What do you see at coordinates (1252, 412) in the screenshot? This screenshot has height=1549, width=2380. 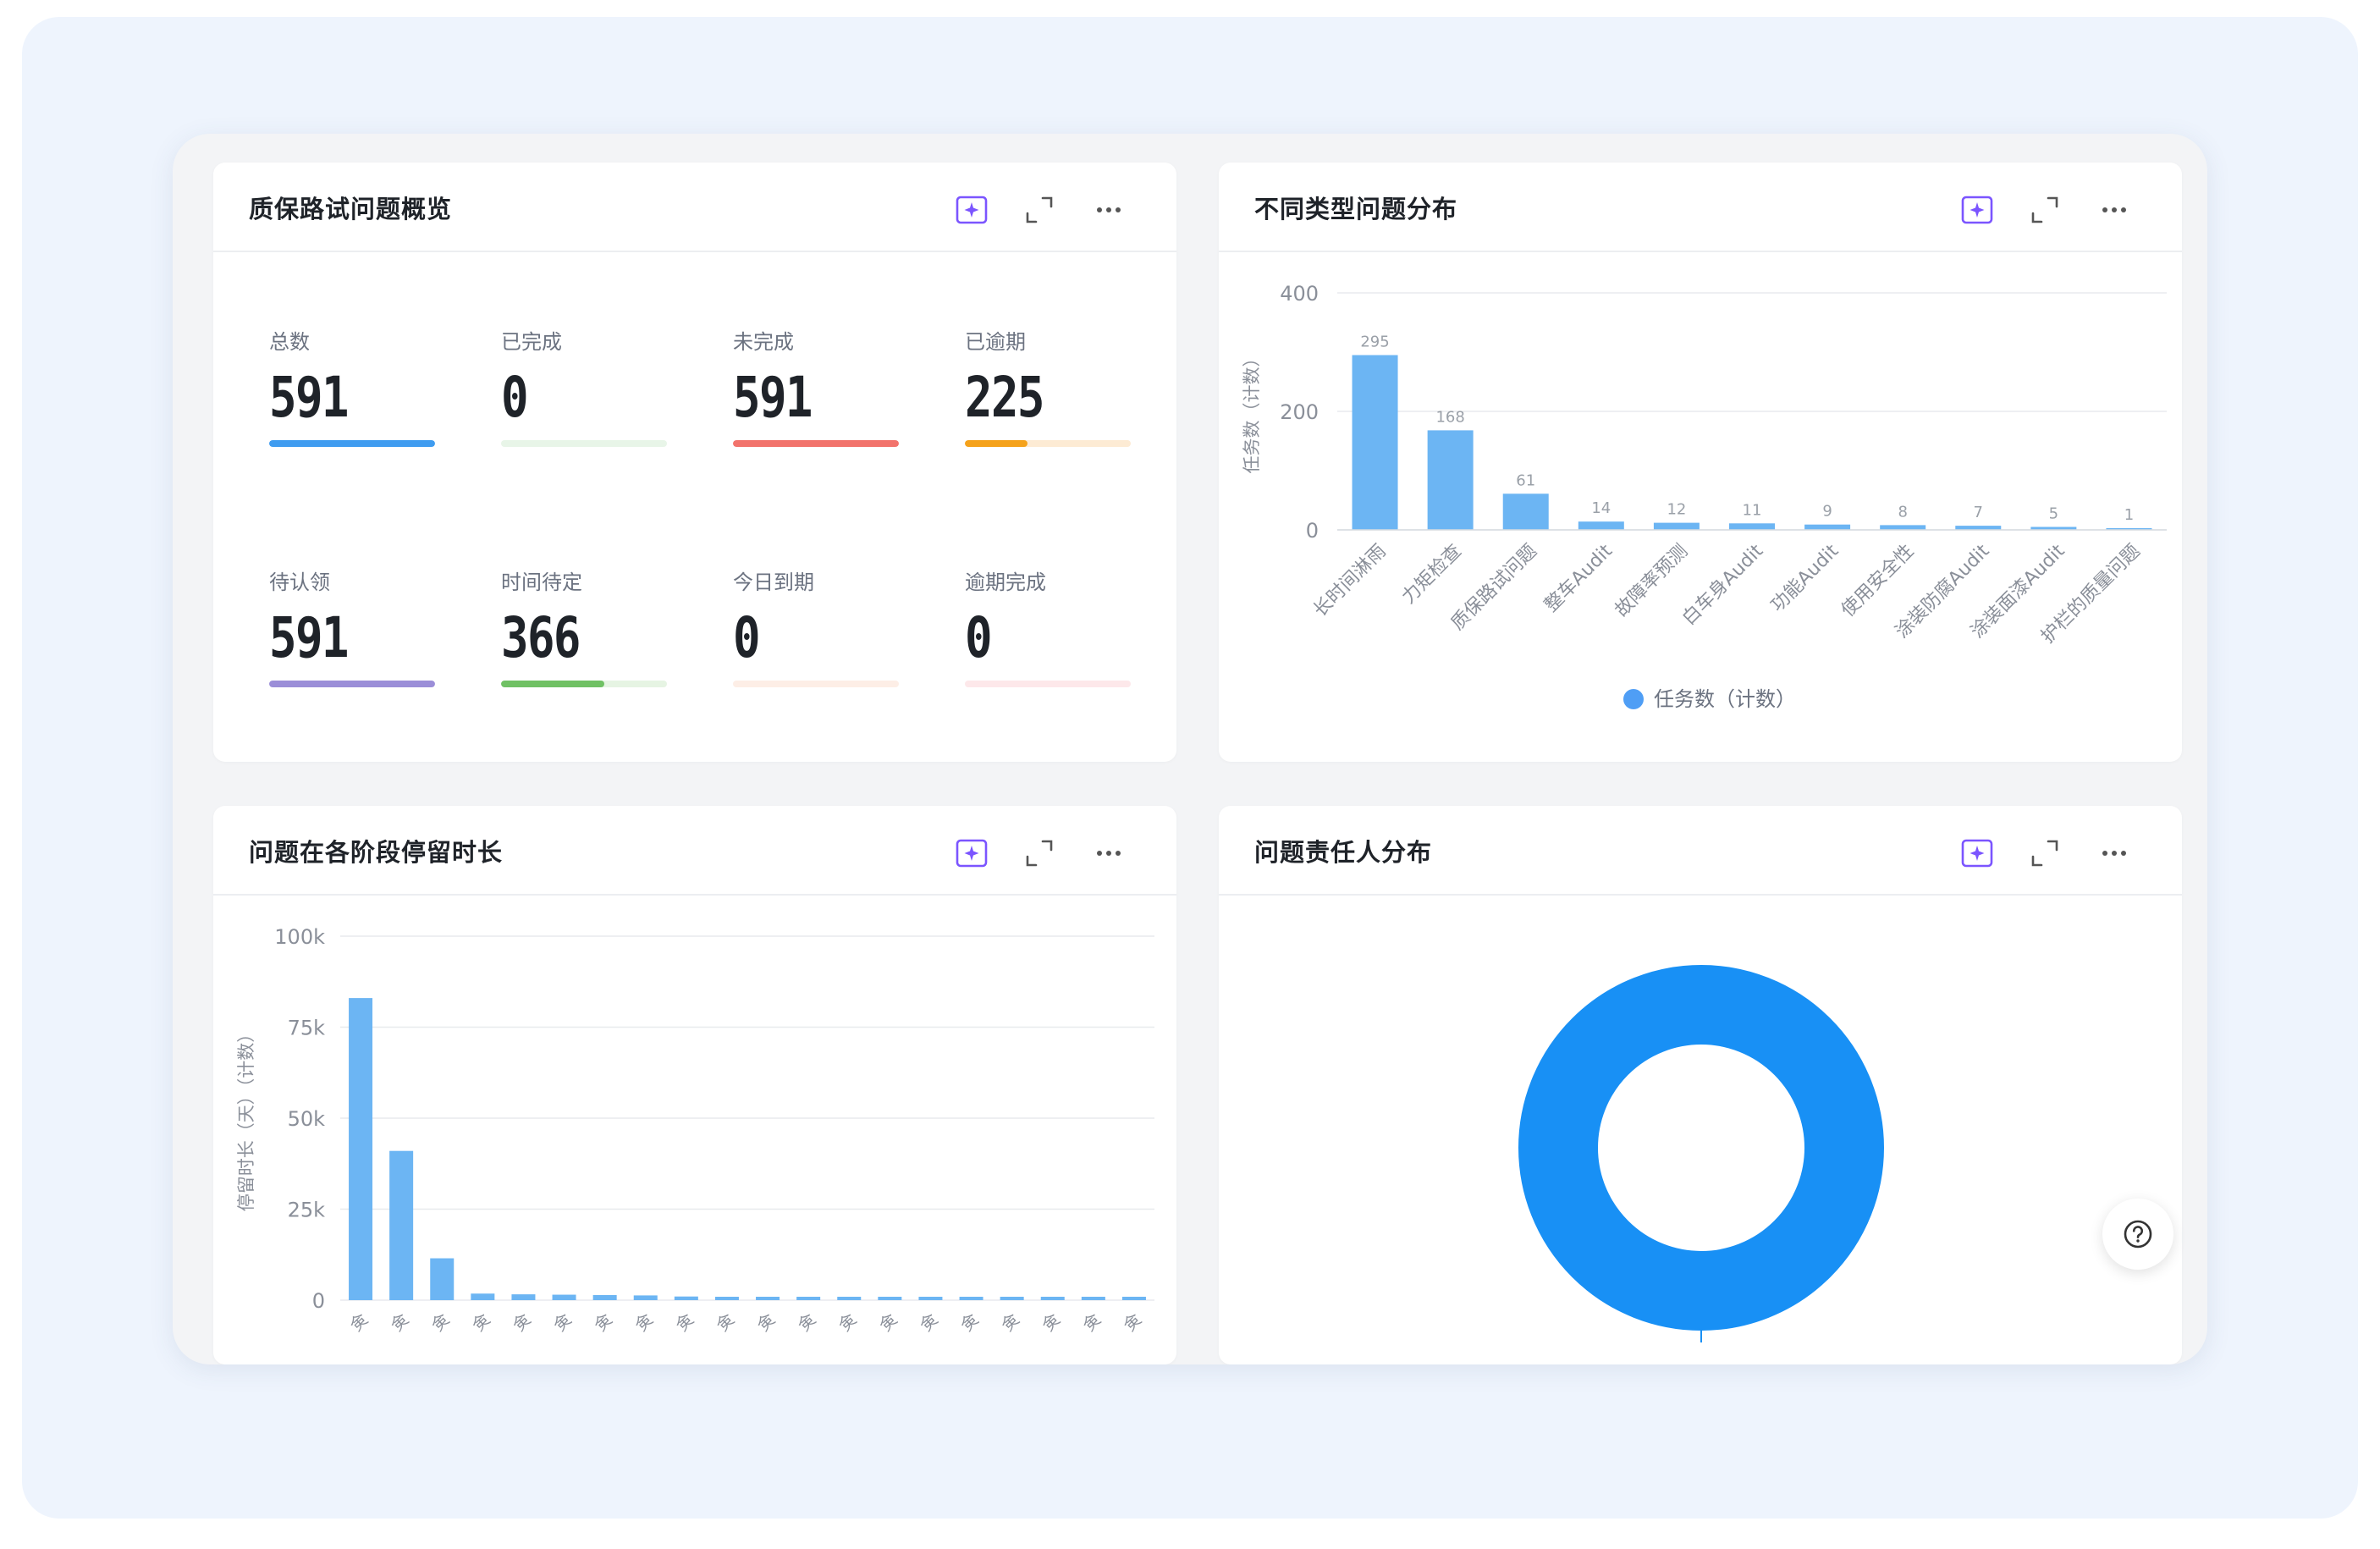 I see `y-axis-label: 任务数（计数）` at bounding box center [1252, 412].